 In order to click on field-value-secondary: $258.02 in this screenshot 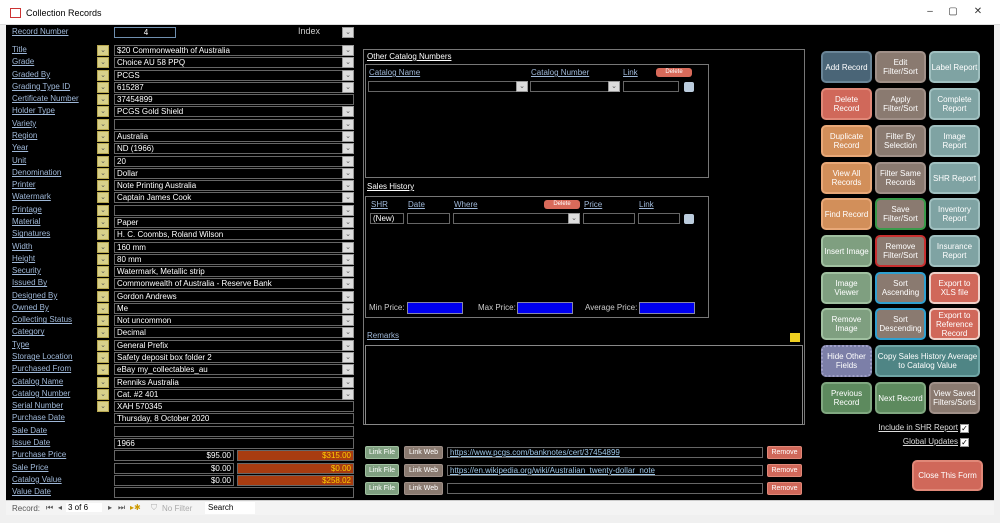, I will do `click(295, 480)`.